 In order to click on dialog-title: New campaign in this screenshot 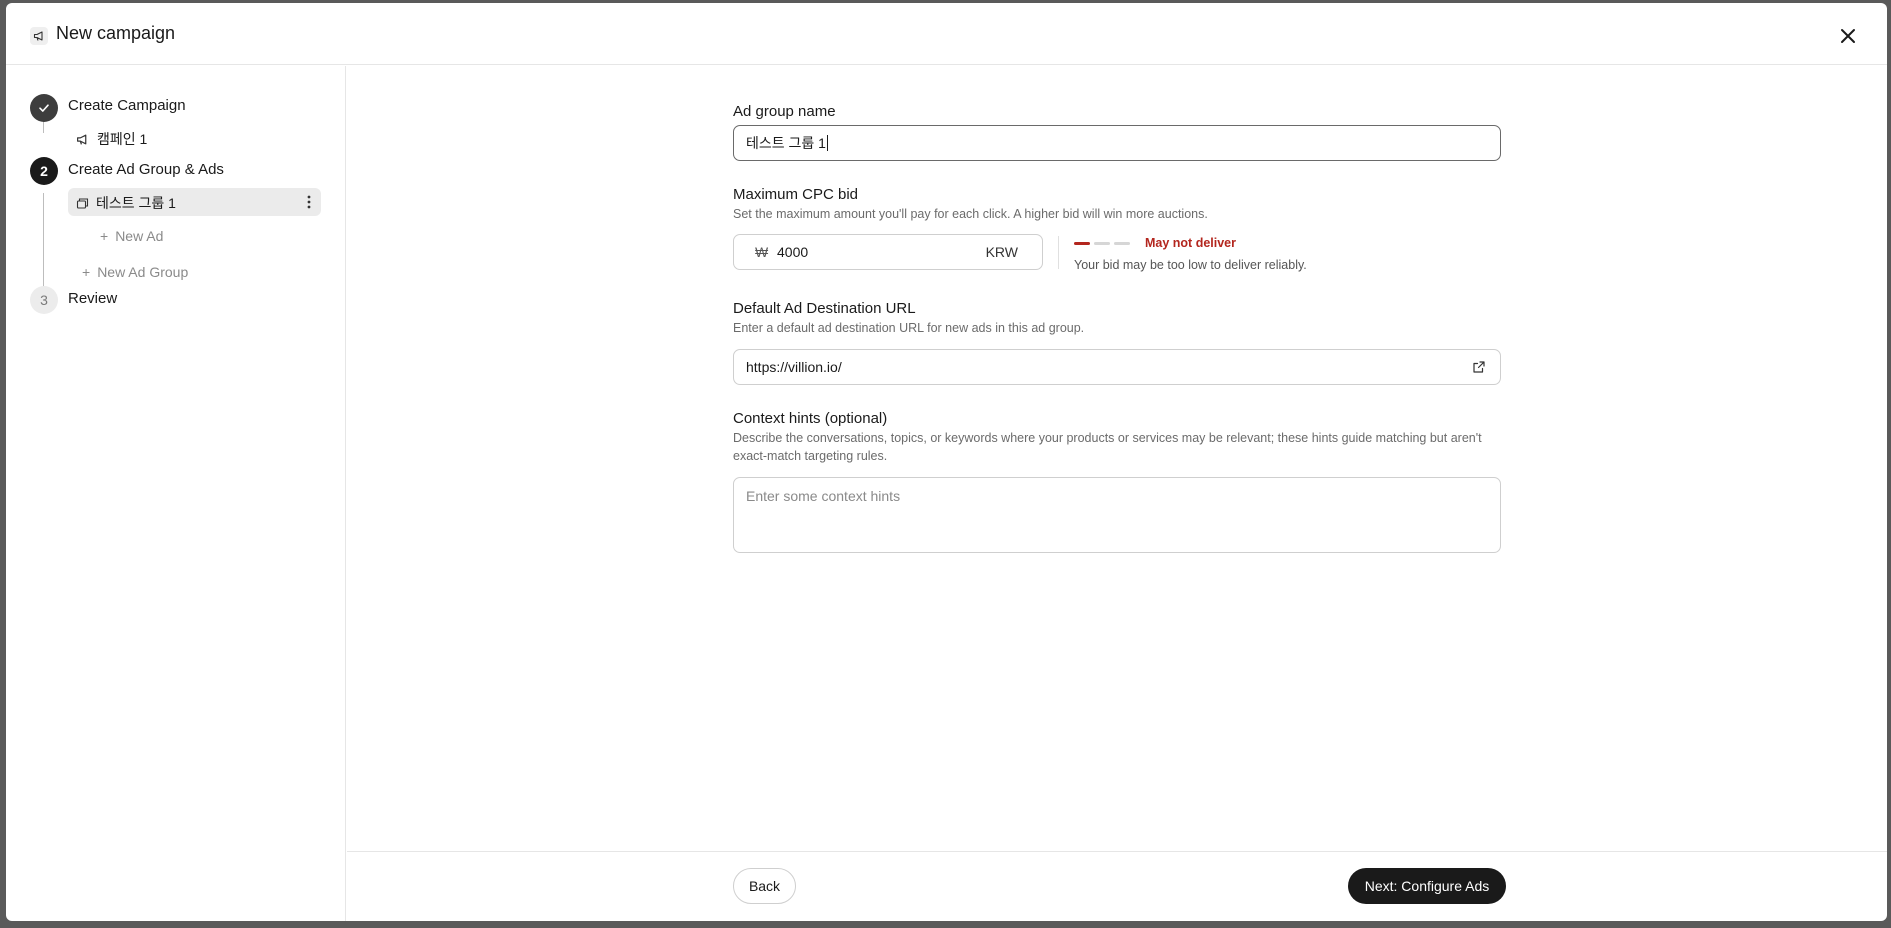, I will do `click(116, 33)`.